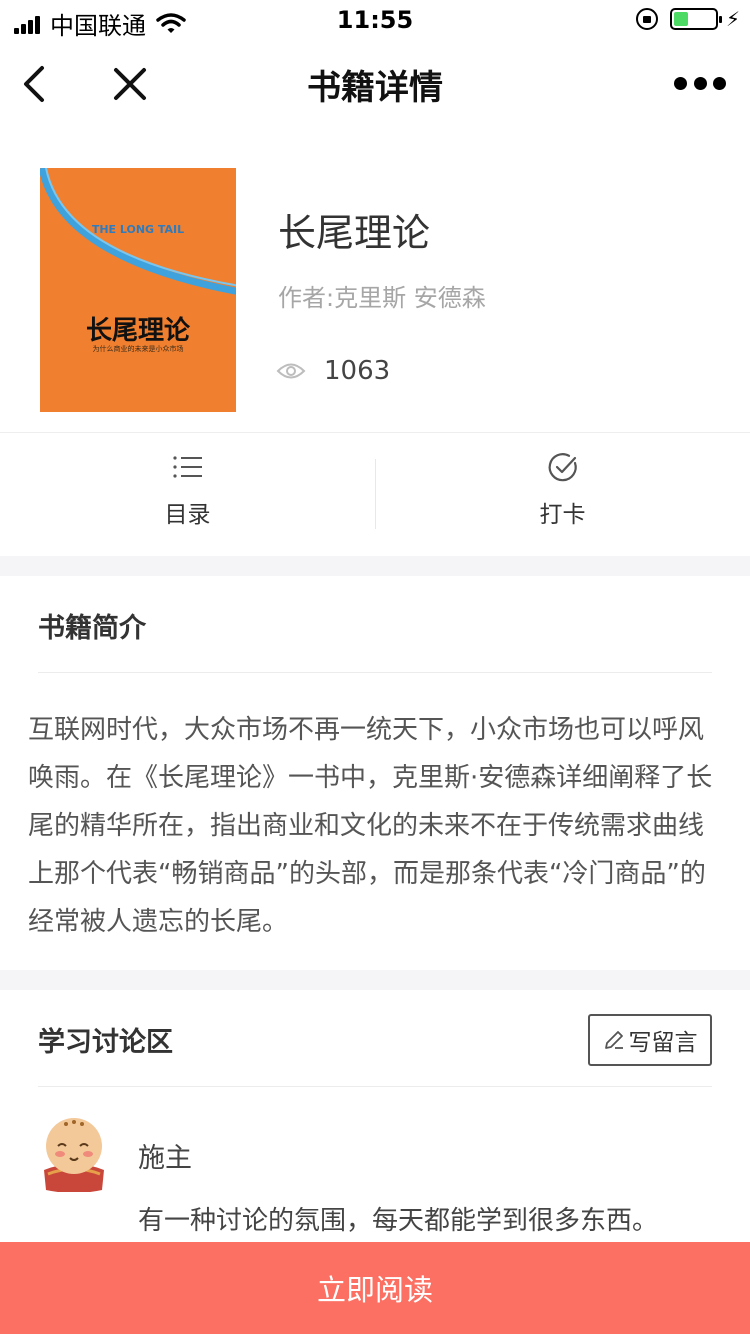  Describe the element at coordinates (187, 495) in the screenshot. I see `tab-catalog: 目录` at that location.